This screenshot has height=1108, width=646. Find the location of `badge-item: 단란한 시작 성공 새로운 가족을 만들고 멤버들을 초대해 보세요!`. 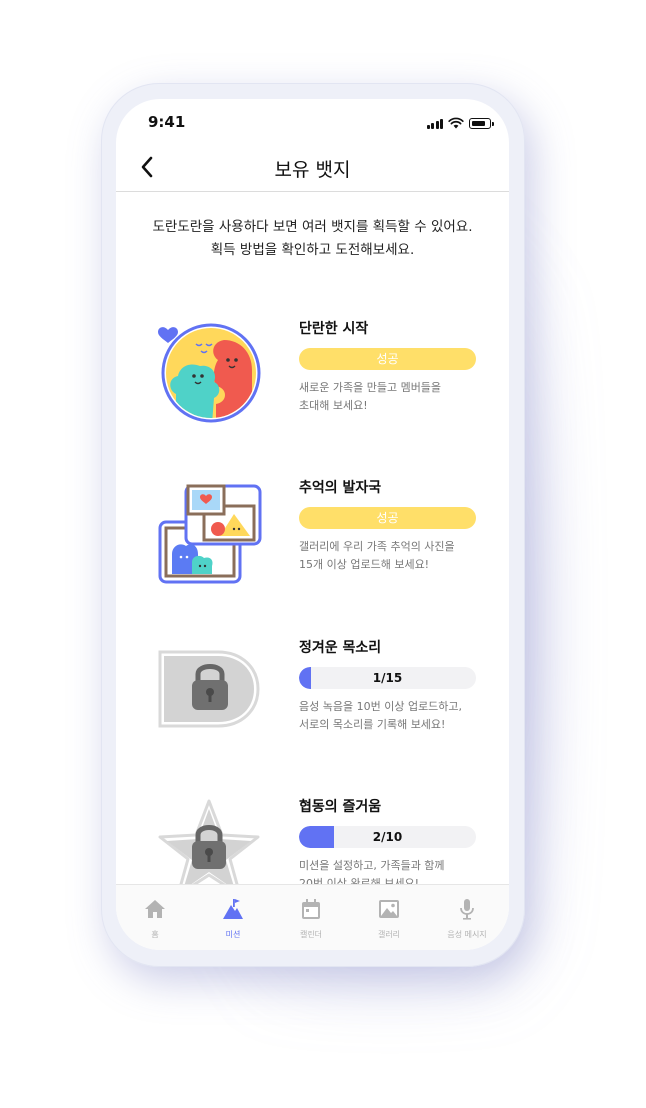

badge-item: 단란한 시작 성공 새로운 가족을 만들고 멤버들을 초대해 보세요! is located at coordinates (312, 379).